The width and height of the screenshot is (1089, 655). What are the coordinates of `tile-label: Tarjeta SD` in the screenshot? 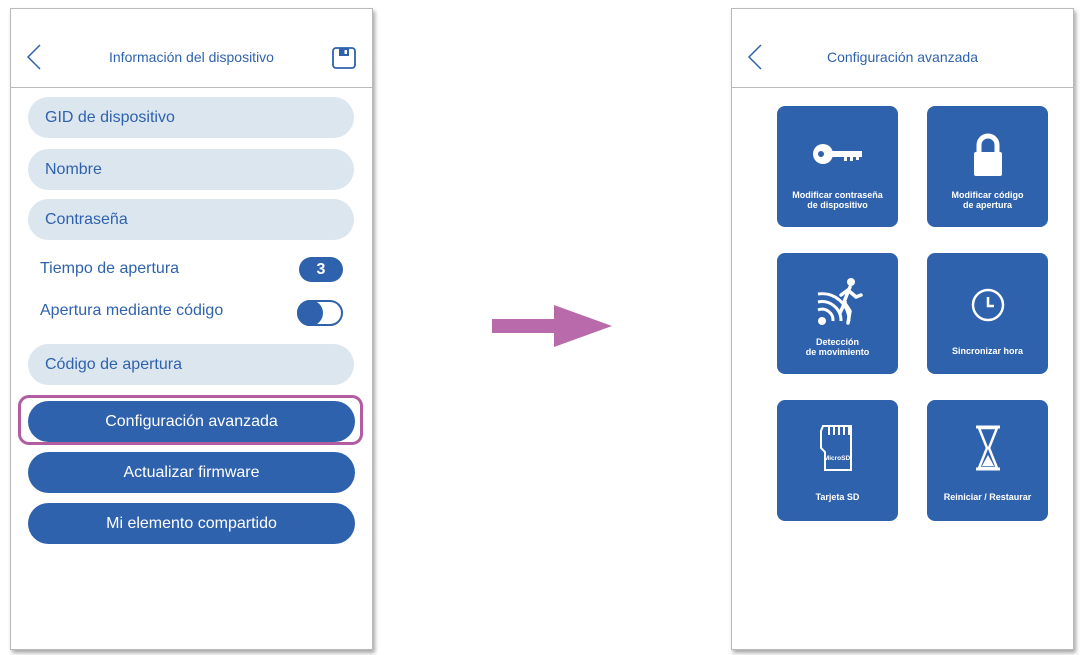 It's located at (837, 497).